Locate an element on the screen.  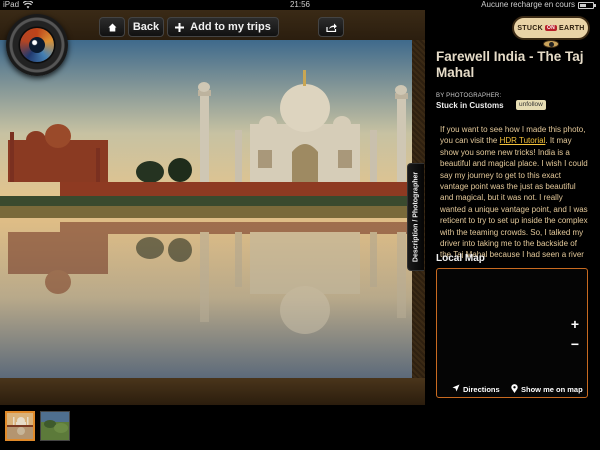
logo-word-stuck: STUCK is located at coordinates (530, 28).